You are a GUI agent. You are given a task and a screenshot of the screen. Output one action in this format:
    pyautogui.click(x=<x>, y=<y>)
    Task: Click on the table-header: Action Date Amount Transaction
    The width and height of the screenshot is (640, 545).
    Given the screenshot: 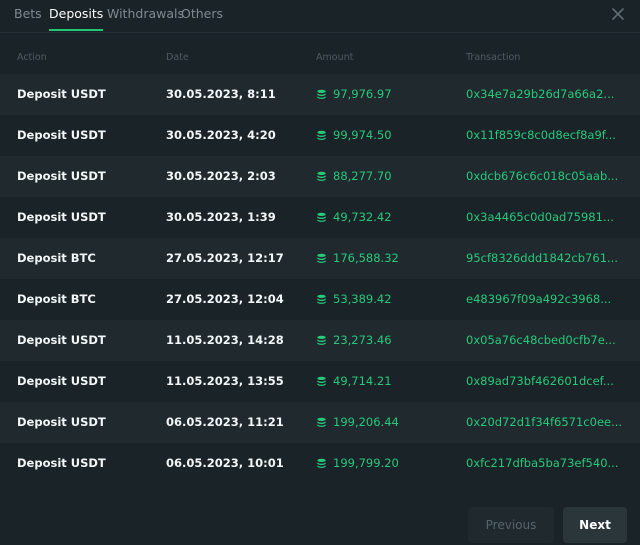 What is the action you would take?
    pyautogui.click(x=320, y=58)
    